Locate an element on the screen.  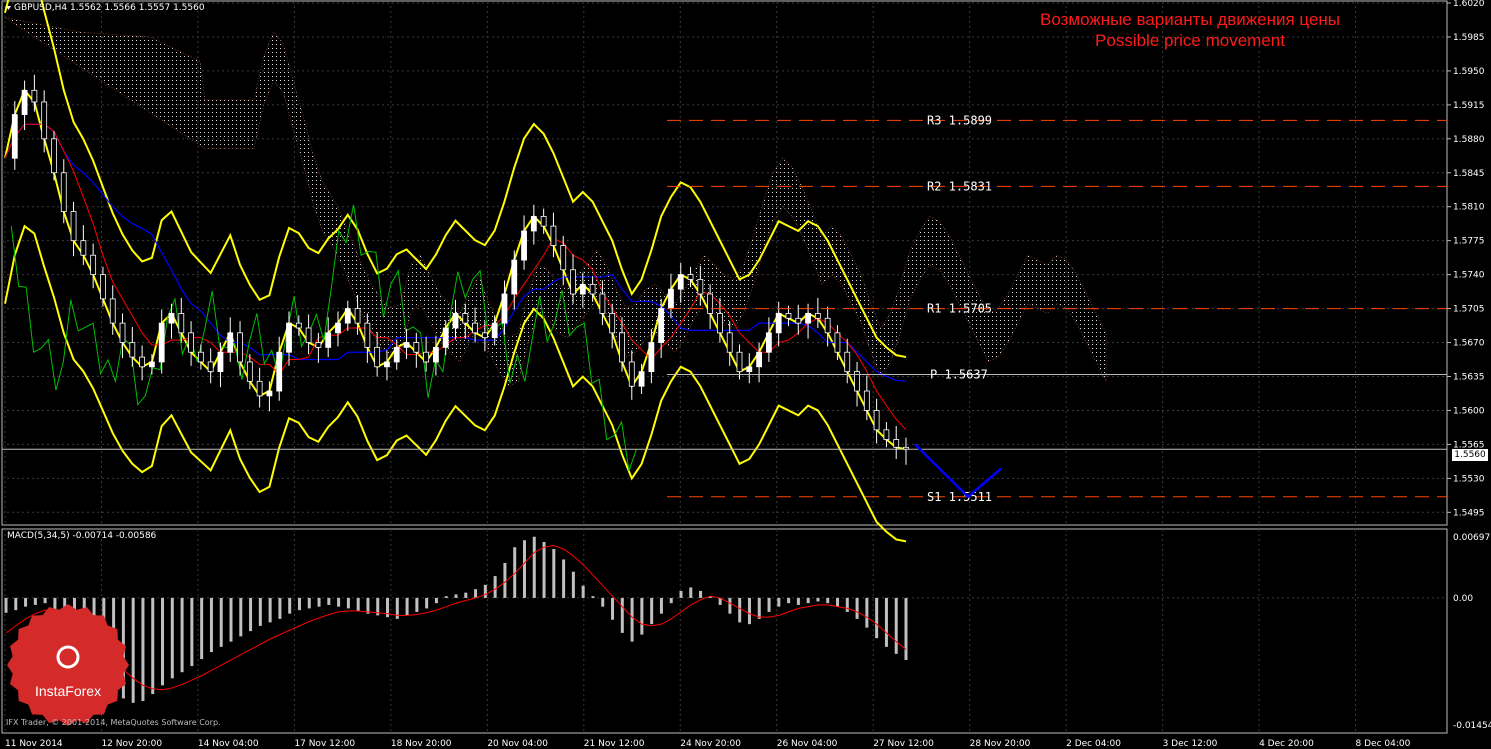
x-tick-label: 28 Nov 20:00 is located at coordinates (1000, 744).